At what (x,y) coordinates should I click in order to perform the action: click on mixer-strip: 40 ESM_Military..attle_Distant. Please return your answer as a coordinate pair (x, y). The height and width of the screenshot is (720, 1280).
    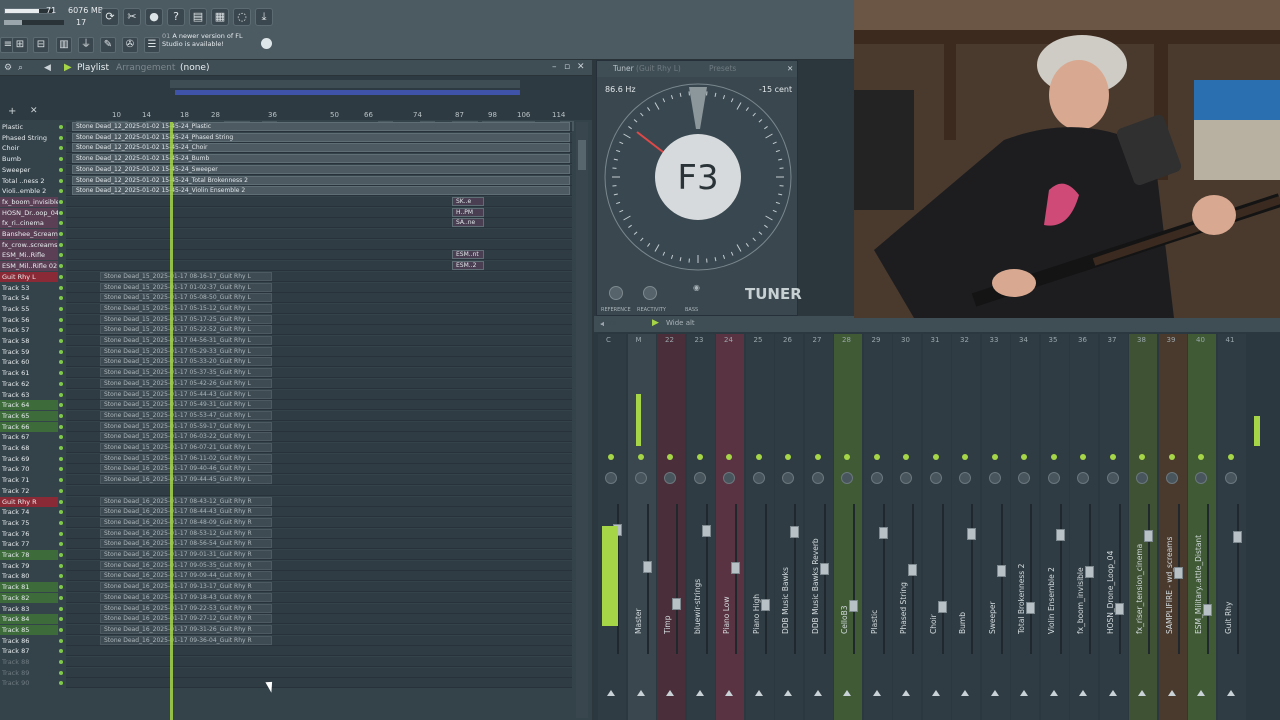
    Looking at the image, I should click on (1202, 527).